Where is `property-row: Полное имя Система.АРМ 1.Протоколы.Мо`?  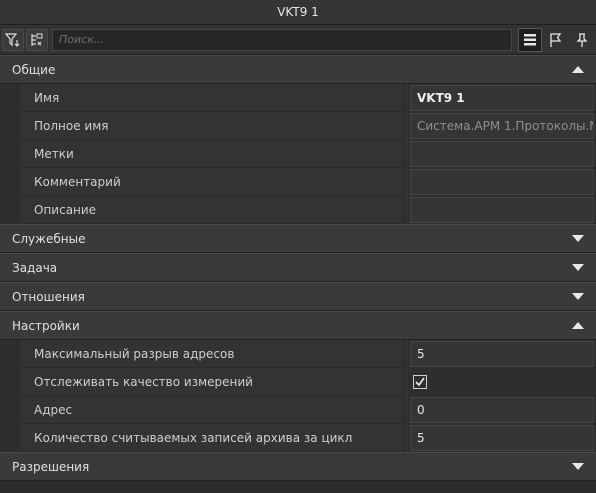
property-row: Полное имя Система.АРМ 1.Протоколы.Мо is located at coordinates (298, 126).